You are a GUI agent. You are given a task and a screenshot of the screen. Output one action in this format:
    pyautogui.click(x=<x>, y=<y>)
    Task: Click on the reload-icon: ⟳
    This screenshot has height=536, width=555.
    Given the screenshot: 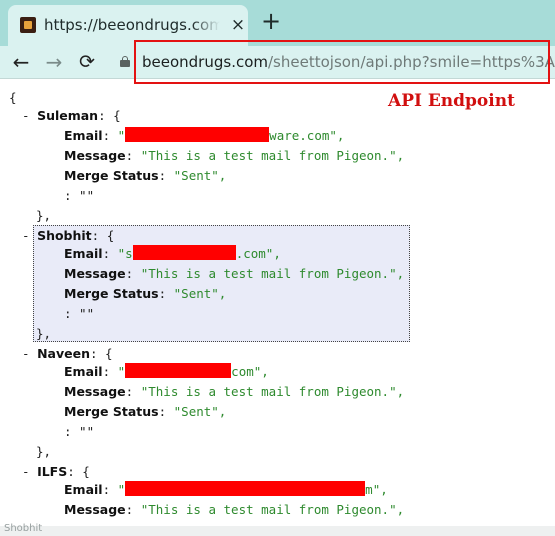 What is the action you would take?
    pyautogui.click(x=87, y=62)
    